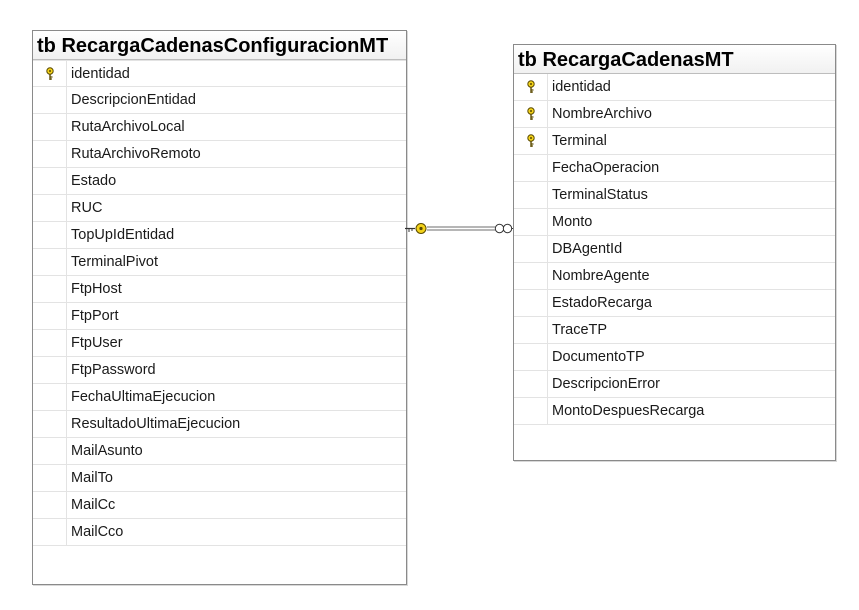 This screenshot has height=610, width=859. Describe the element at coordinates (503, 228) in the screenshot. I see `many-end-infinity-icon` at that location.